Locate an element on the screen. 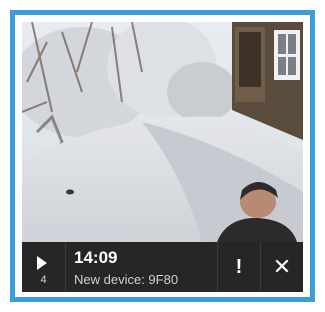 This screenshot has width=325, height=312. play-button: 4 is located at coordinates (44, 267).